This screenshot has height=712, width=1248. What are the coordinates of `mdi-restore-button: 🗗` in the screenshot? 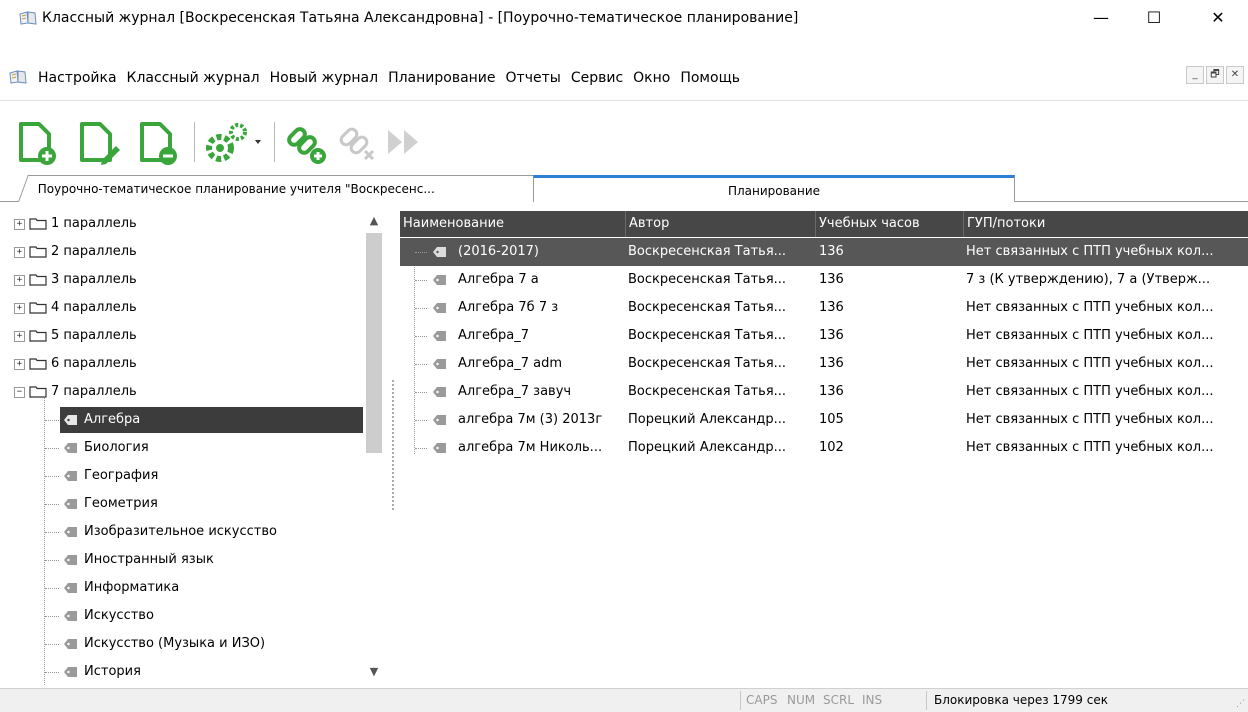 It's located at (1215, 75).